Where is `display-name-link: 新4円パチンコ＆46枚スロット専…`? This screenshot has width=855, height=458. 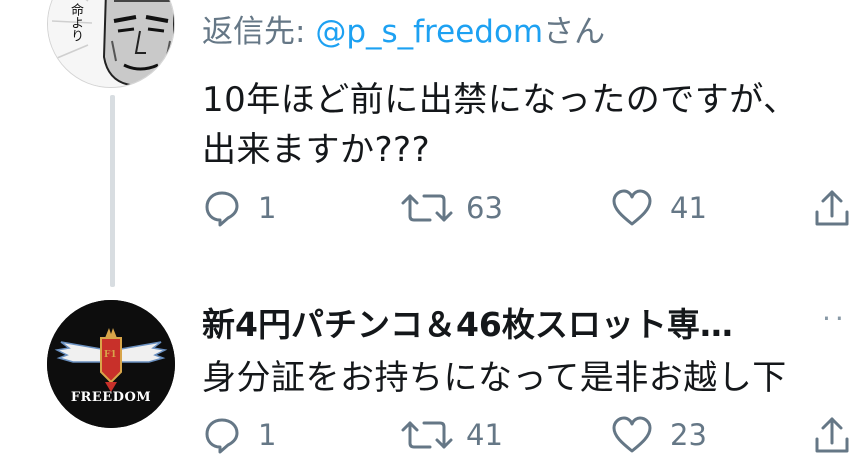
display-name-link: 新4円パチンコ＆46枚スロット専… is located at coordinates (467, 324).